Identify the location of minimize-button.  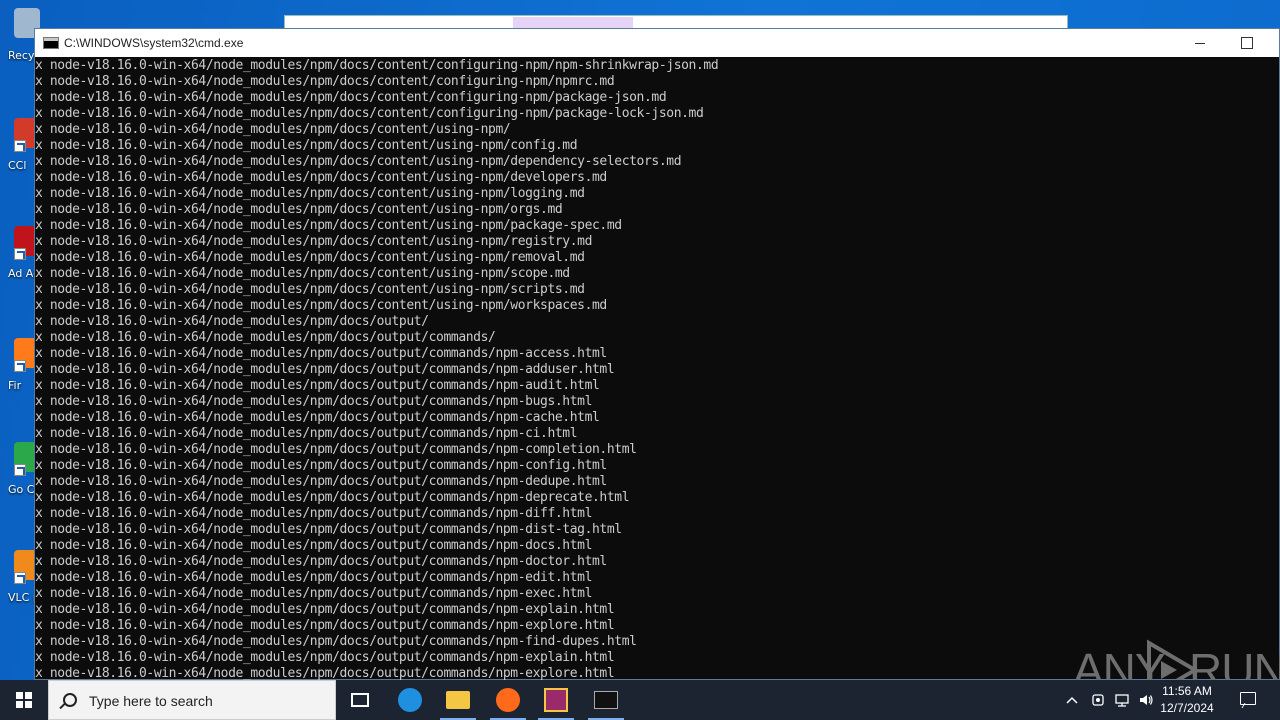
(1200, 43).